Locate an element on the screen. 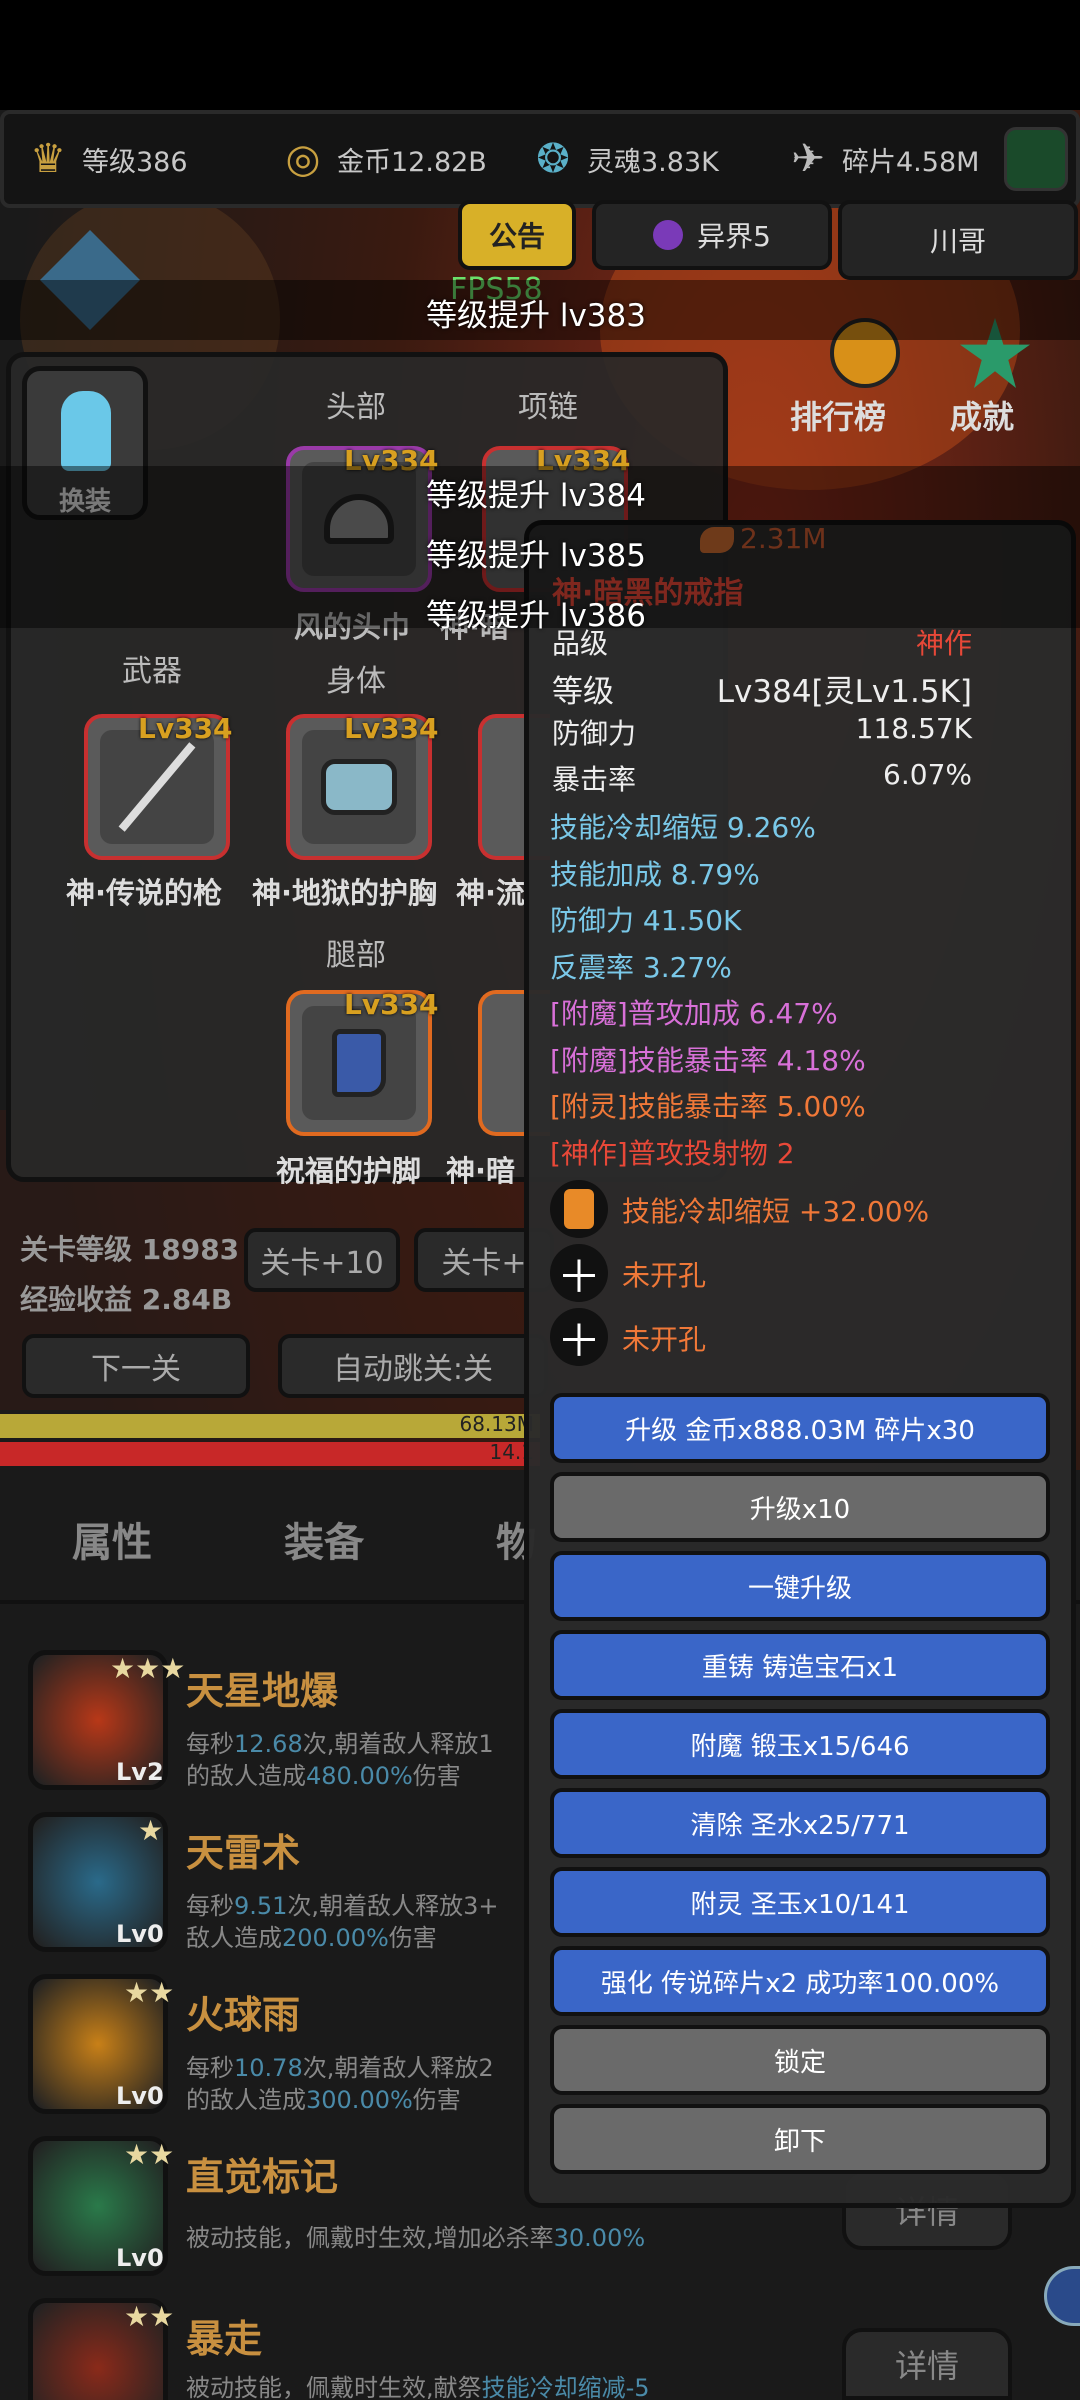 Image resolution: width=1080 pixels, height=2400 pixels. attribute-line: [神作]普攻投射物 2 is located at coordinates (672, 1153).